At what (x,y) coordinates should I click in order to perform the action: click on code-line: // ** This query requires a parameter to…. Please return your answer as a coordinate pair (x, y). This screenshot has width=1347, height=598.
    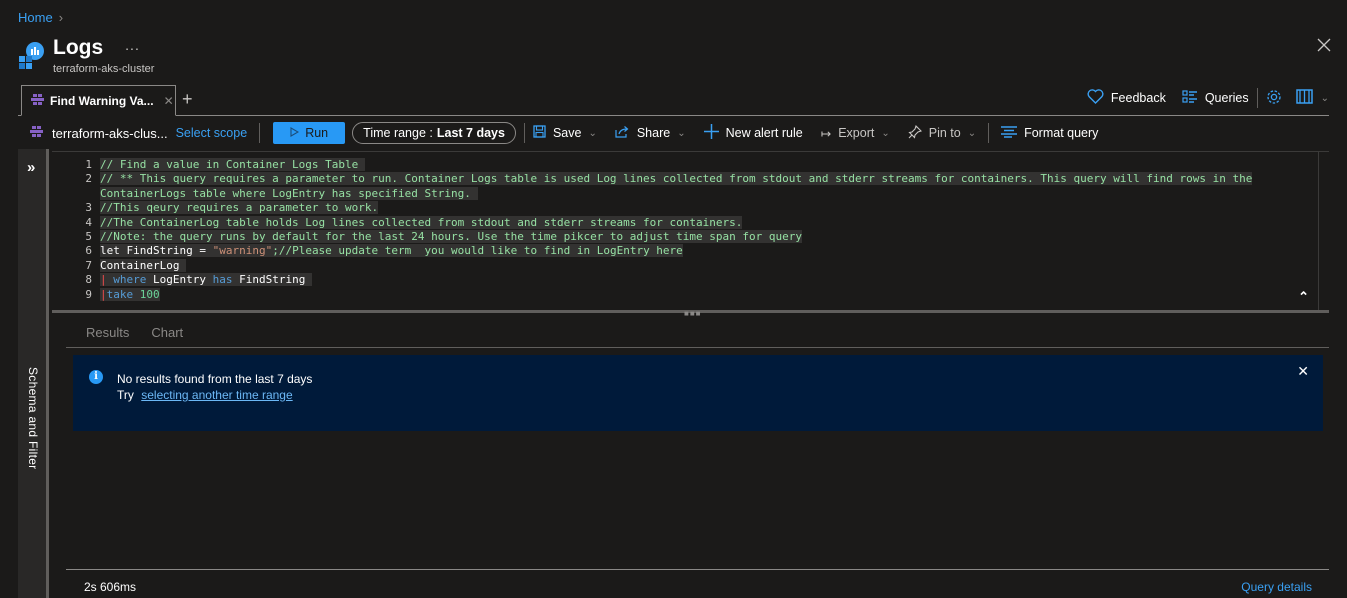
    Looking at the image, I should click on (704, 179).